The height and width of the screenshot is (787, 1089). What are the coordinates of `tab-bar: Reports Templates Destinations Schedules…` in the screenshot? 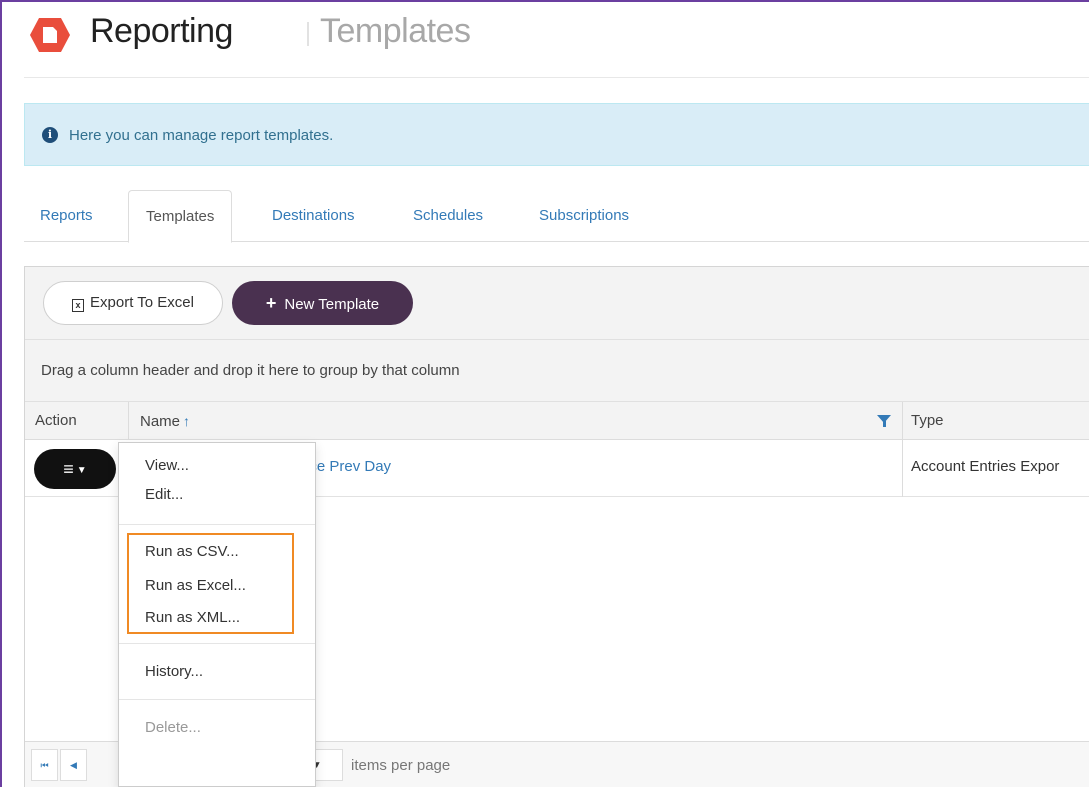 It's located at (556, 216).